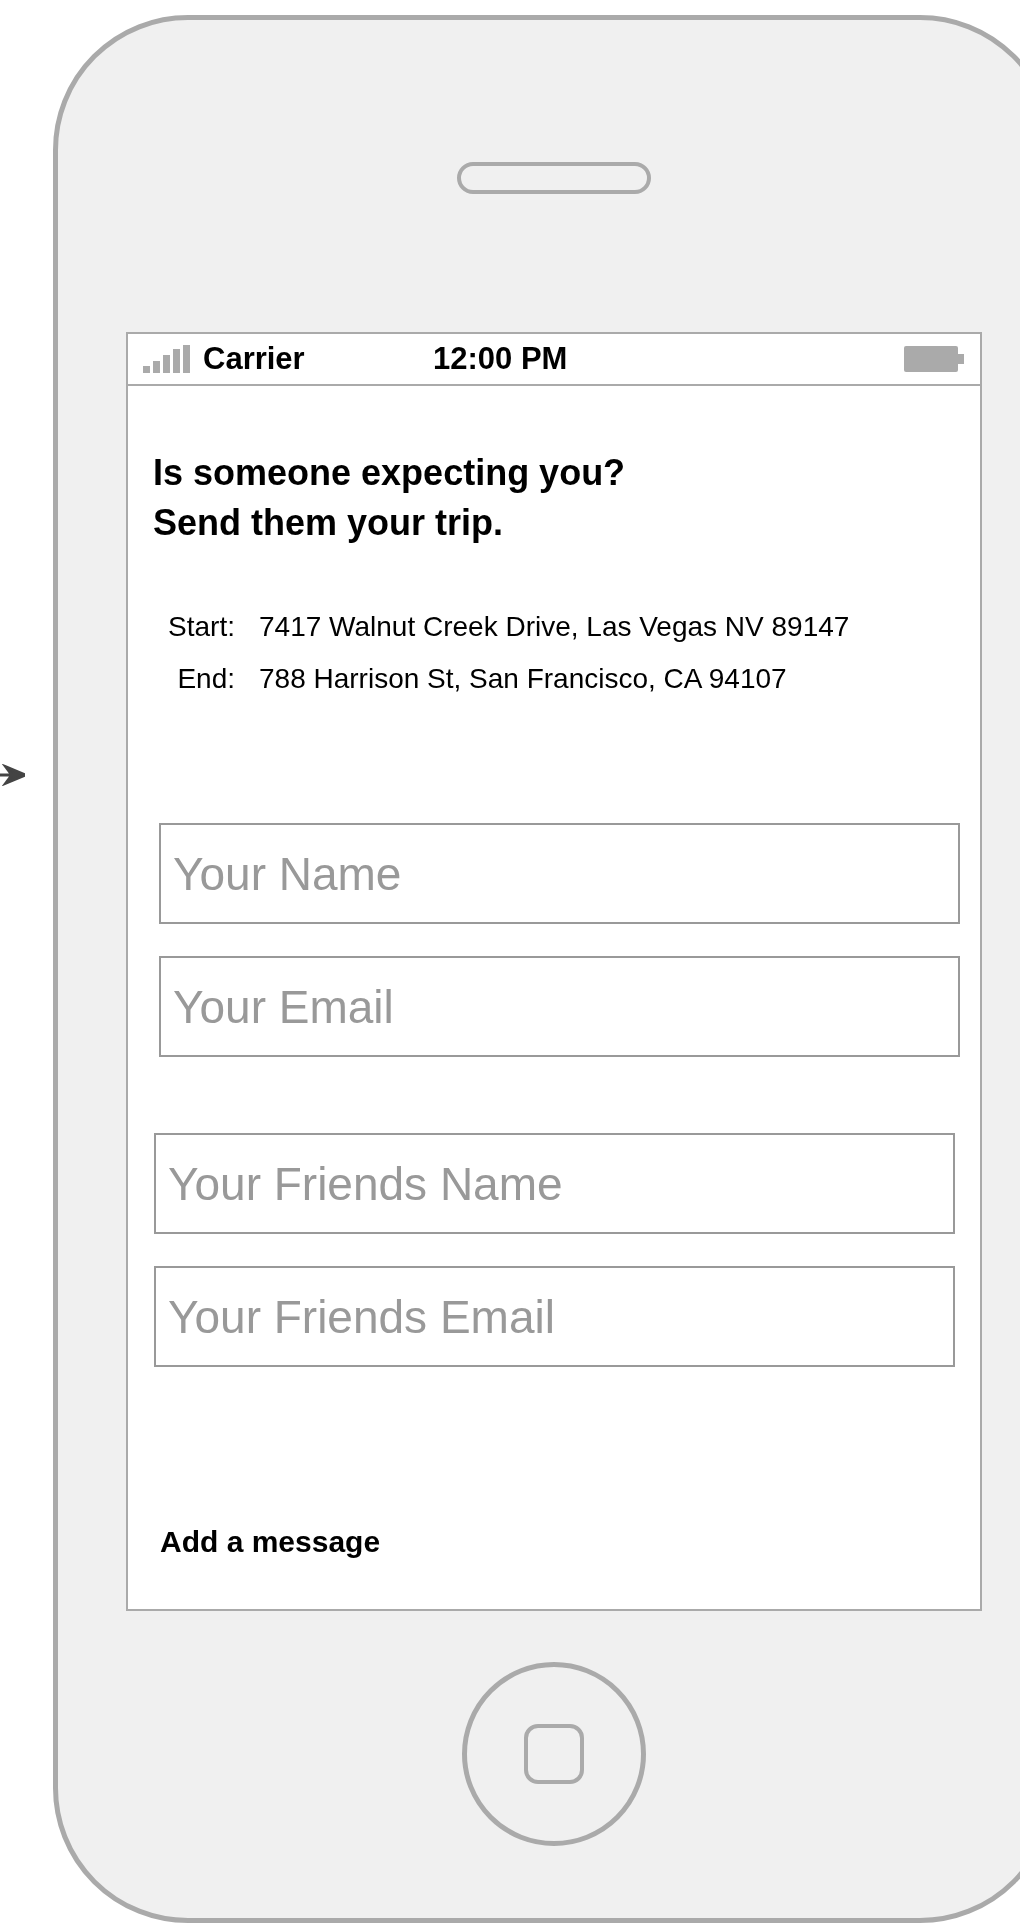  What do you see at coordinates (523, 678) in the screenshot?
I see `trip-address: 788 Harrison St, San Francisco, CA 94107` at bounding box center [523, 678].